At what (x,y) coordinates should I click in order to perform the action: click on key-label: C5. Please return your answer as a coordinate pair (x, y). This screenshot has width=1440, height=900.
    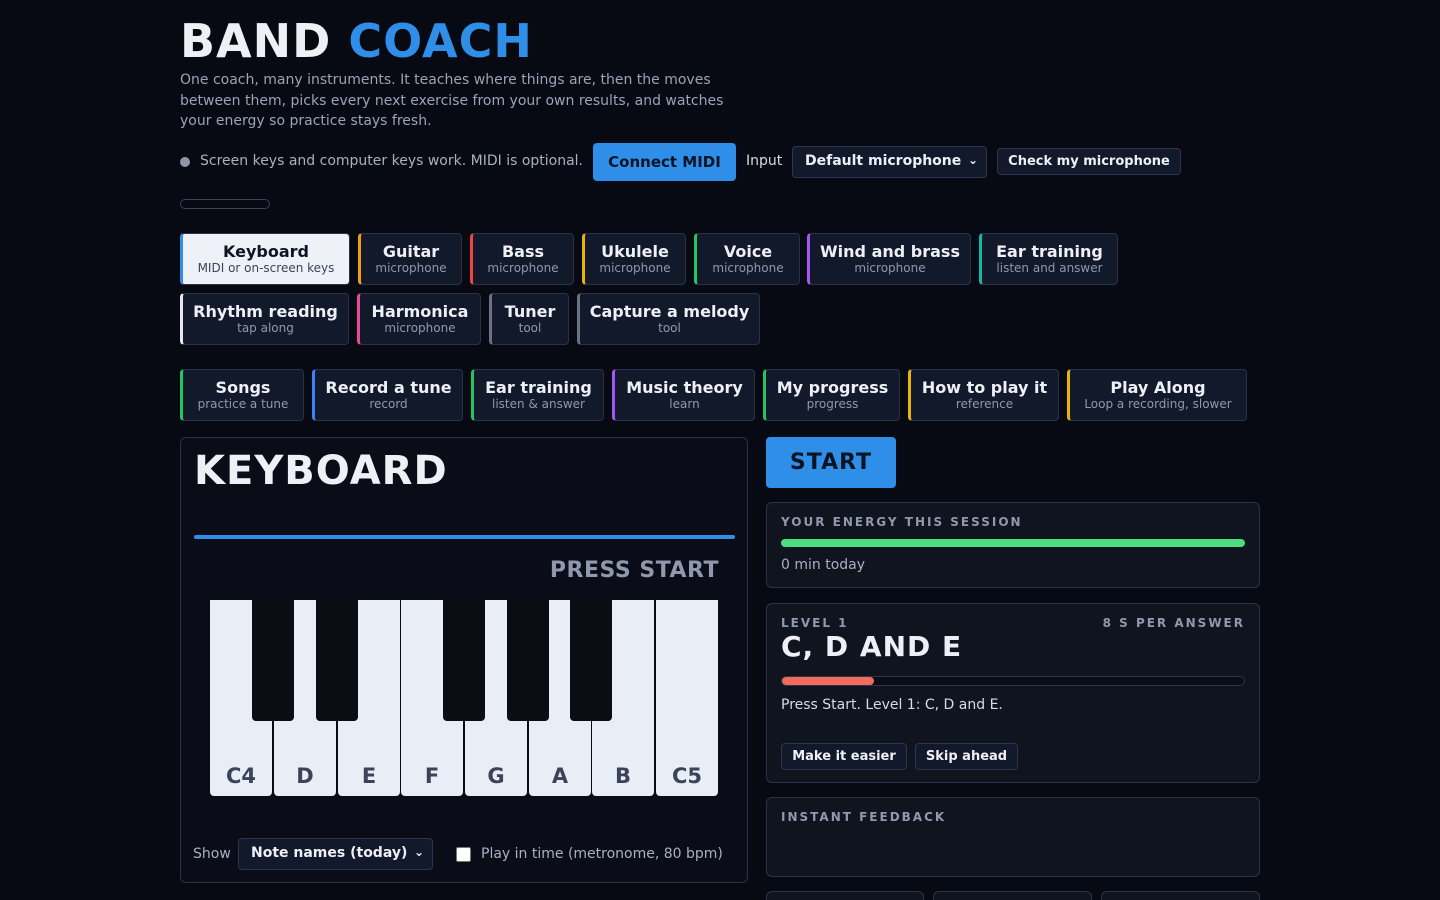
    Looking at the image, I should click on (687, 776).